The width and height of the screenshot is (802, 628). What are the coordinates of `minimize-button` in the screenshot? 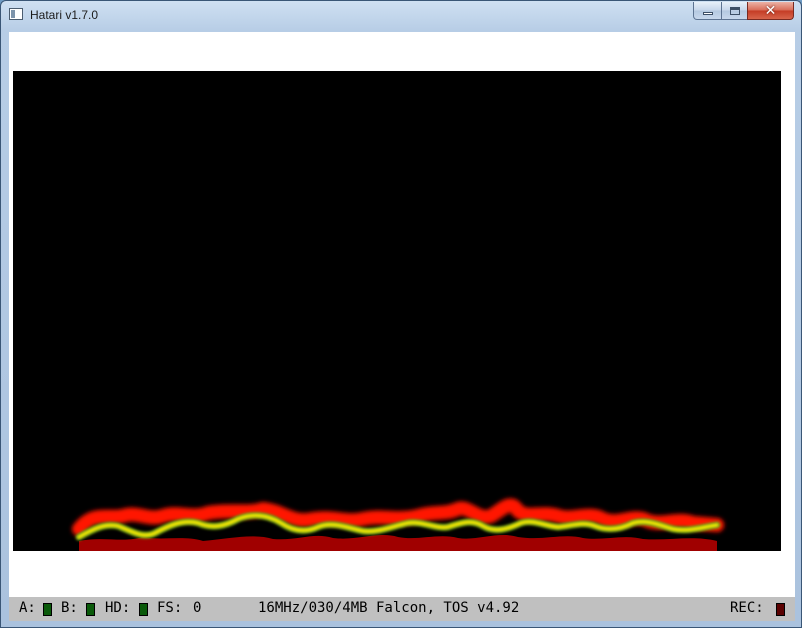 It's located at (707, 11).